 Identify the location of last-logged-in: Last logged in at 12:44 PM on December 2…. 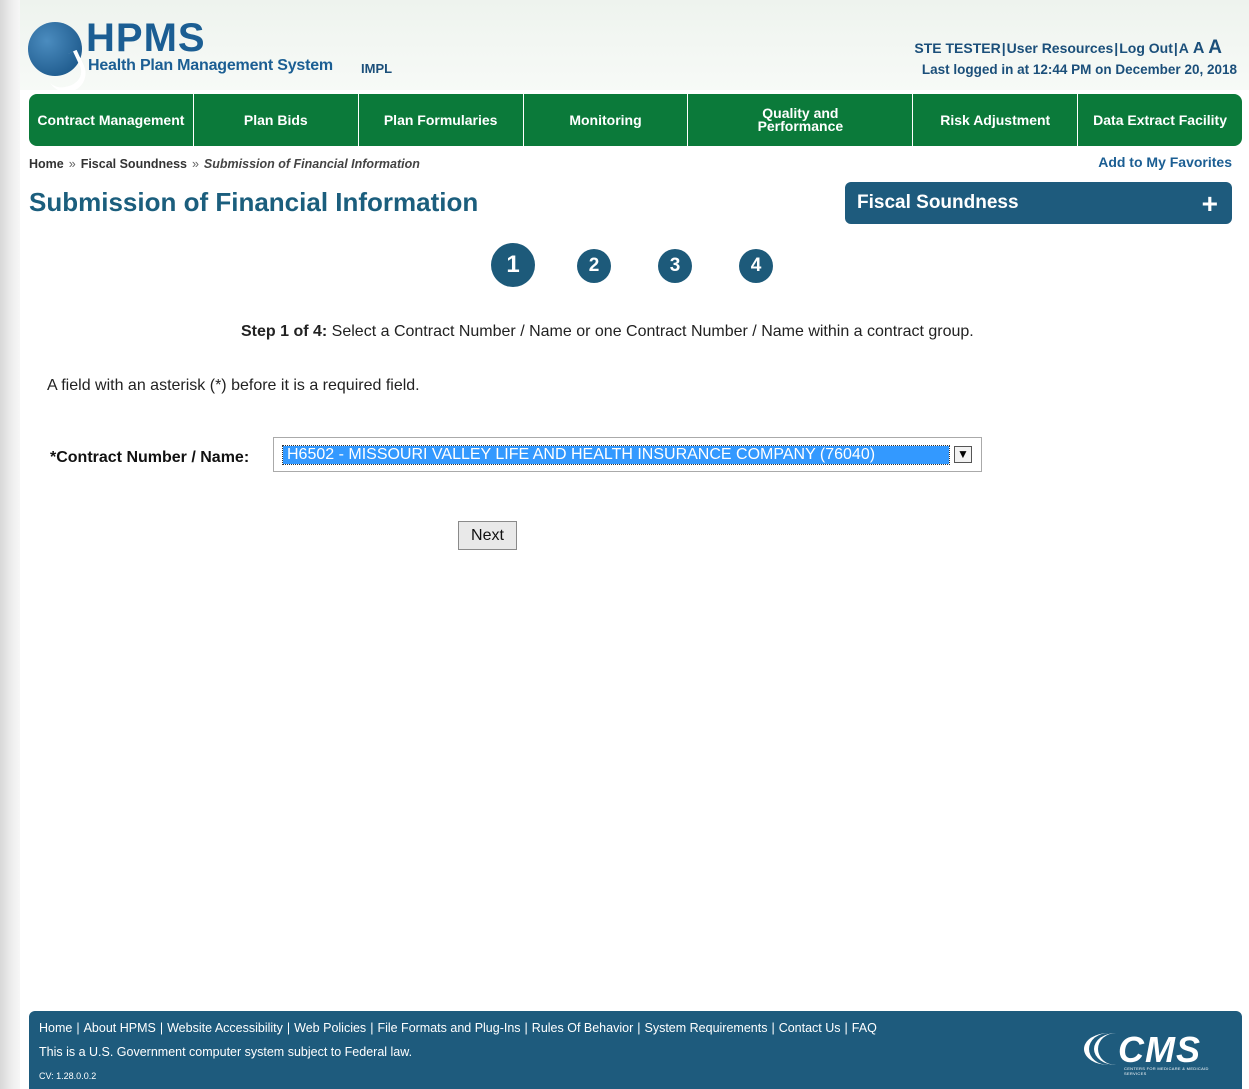
(1079, 69).